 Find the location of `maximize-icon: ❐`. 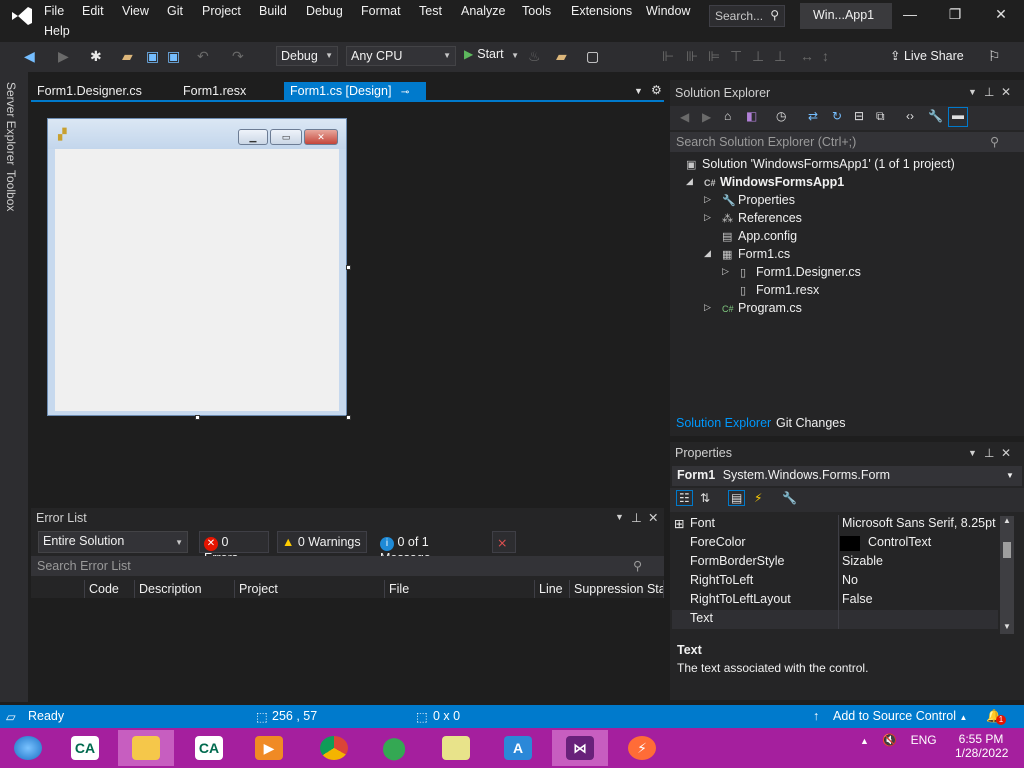

maximize-icon: ❐ is located at coordinates (955, 14).